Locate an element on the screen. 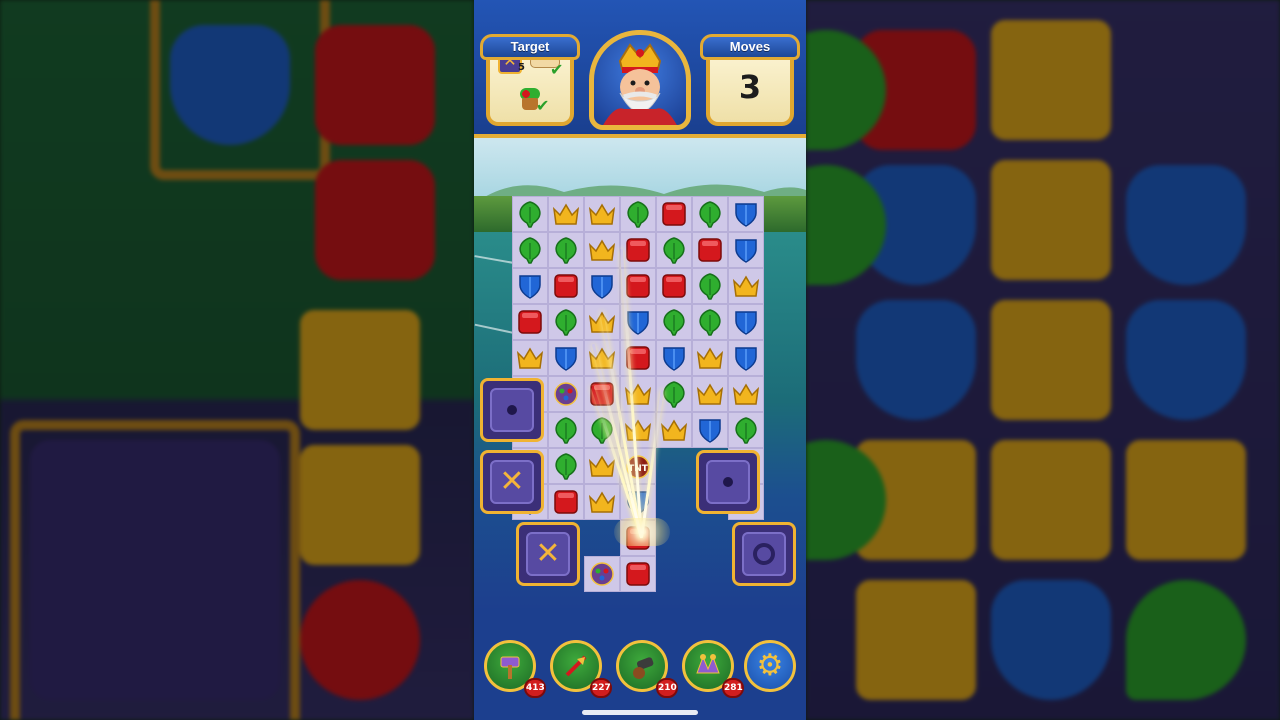 This screenshot has height=720, width=1280. target-safe-count: 5 is located at coordinates (521, 67).